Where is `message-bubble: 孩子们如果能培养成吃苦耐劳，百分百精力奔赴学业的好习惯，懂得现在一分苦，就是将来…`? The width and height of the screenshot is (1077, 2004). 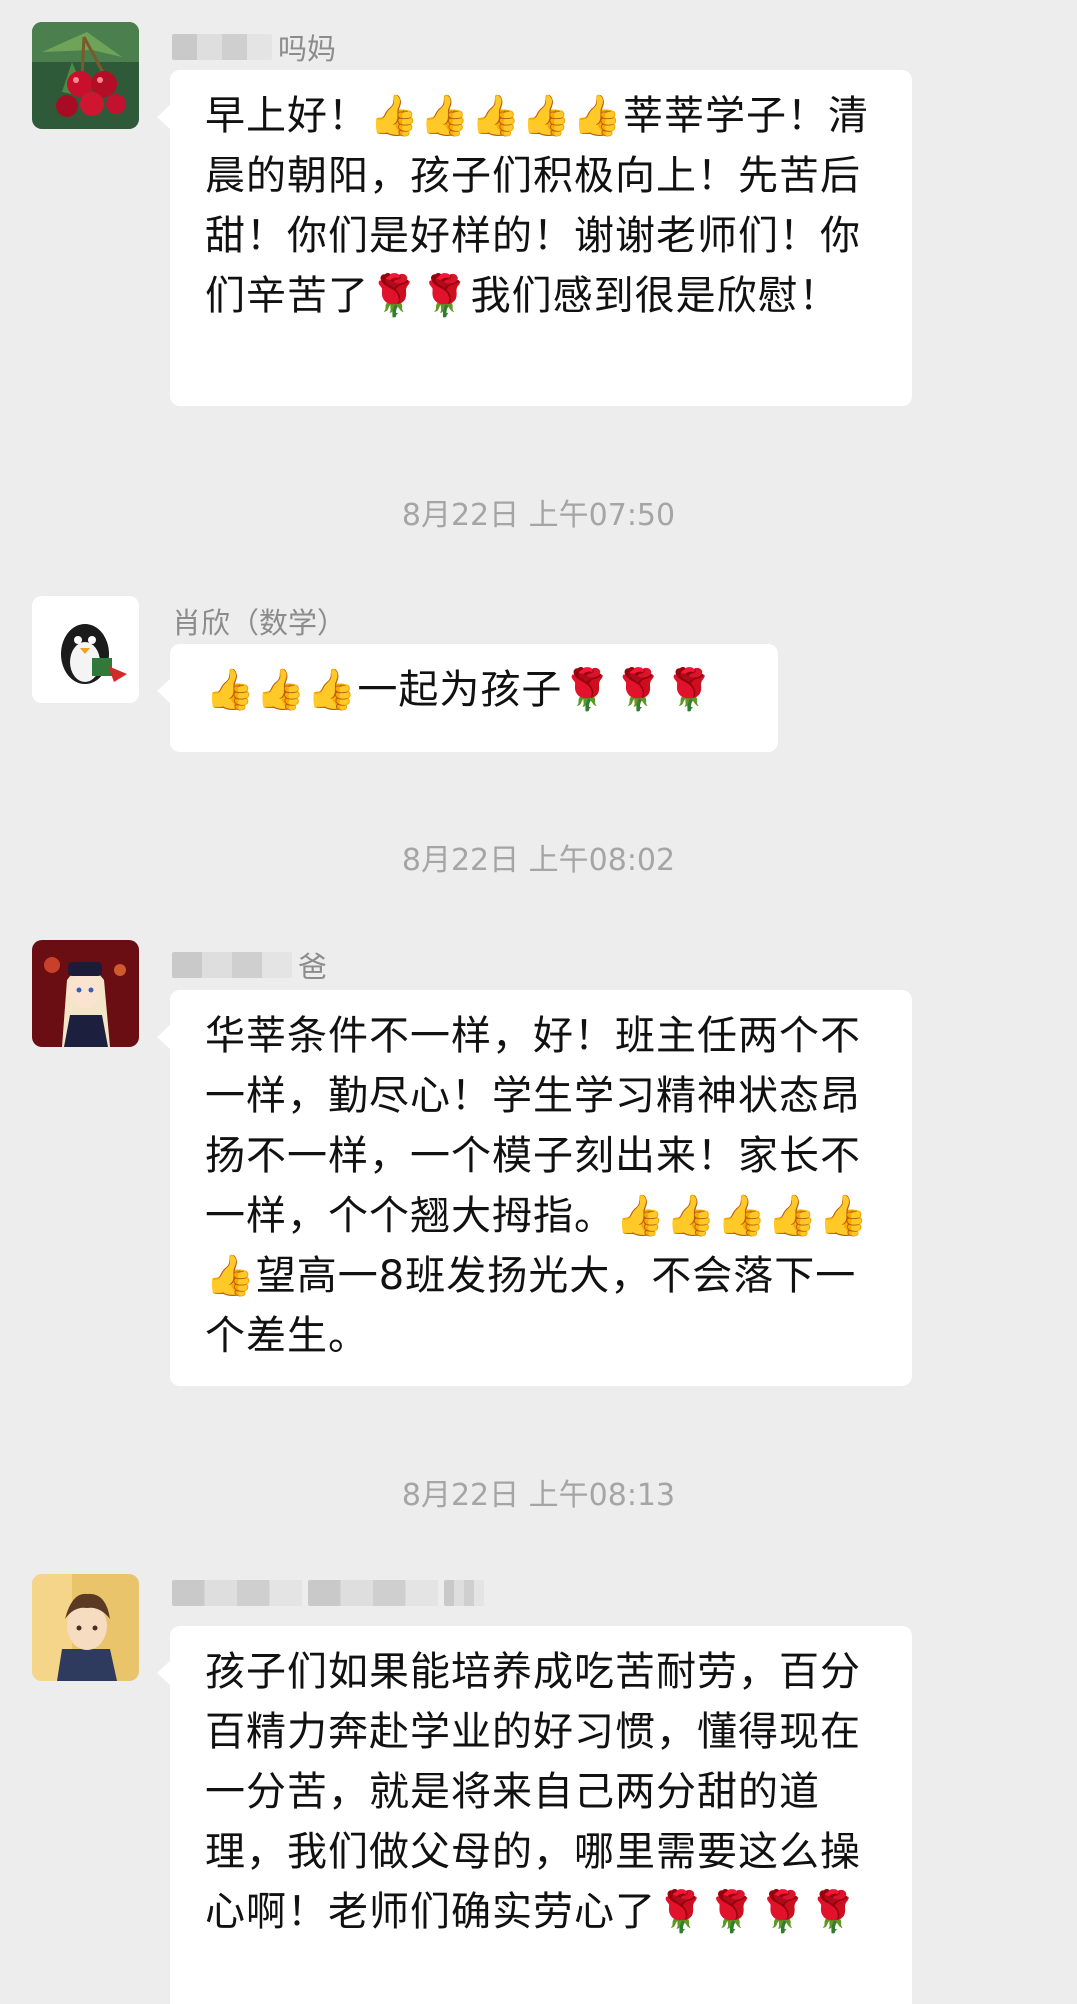 message-bubble: 孩子们如果能培养成吃苦耐劳，百分百精力奔赴学业的好习惯，懂得现在一分苦，就是将来… is located at coordinates (534, 1815).